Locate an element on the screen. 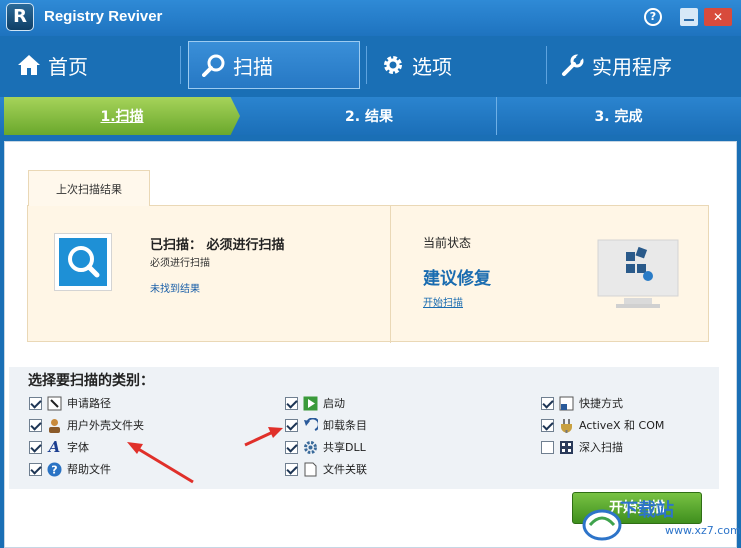 This screenshot has width=741, height=548. gear-icon is located at coordinates (393, 65).